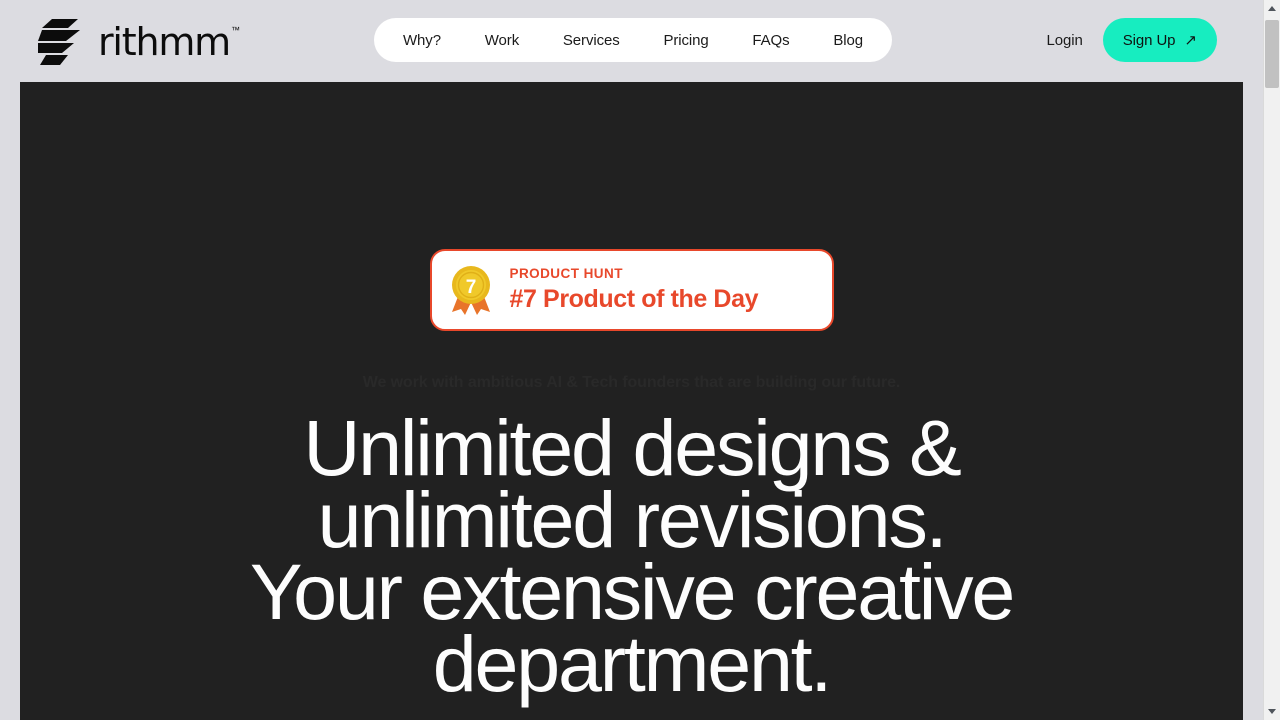 The width and height of the screenshot is (1280, 720). I want to click on svg-text: 7, so click(470, 287).